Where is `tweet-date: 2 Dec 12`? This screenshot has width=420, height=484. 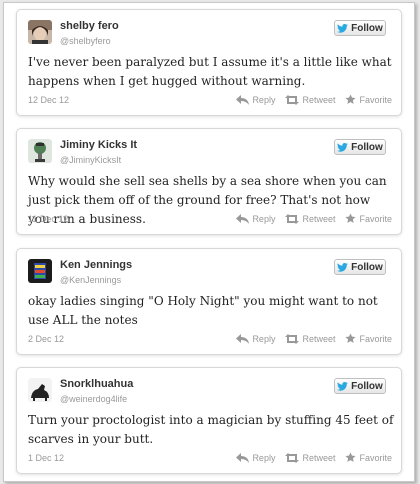
tweet-date: 2 Dec 12 is located at coordinates (46, 339).